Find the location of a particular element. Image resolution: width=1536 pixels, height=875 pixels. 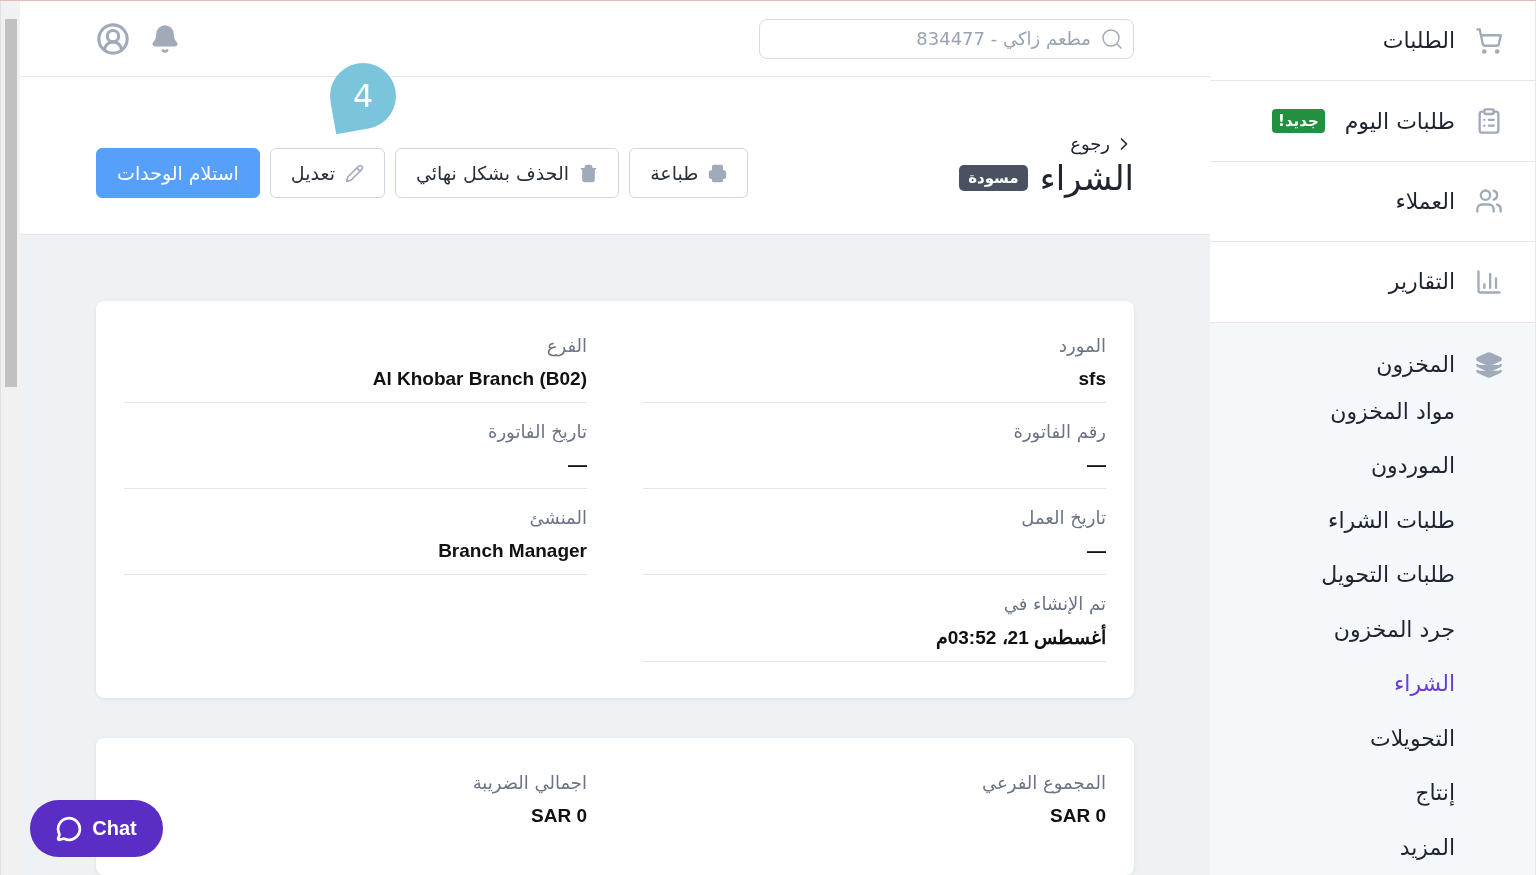

field-value: sfs is located at coordinates (1091, 379).